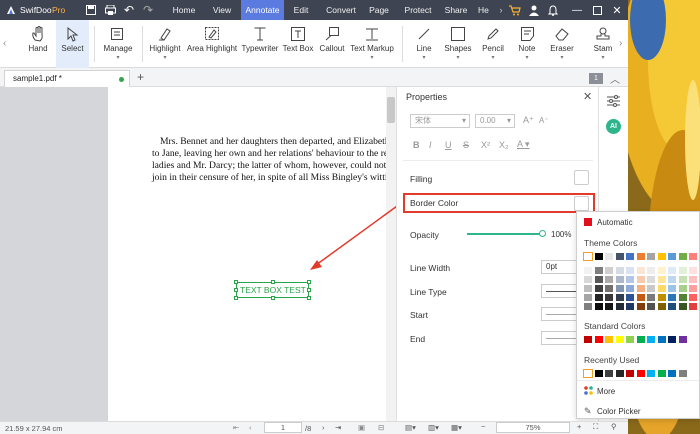 This screenshot has height=434, width=700. What do you see at coordinates (416, 145) in the screenshot?
I see `bold-icon: B` at bounding box center [416, 145].